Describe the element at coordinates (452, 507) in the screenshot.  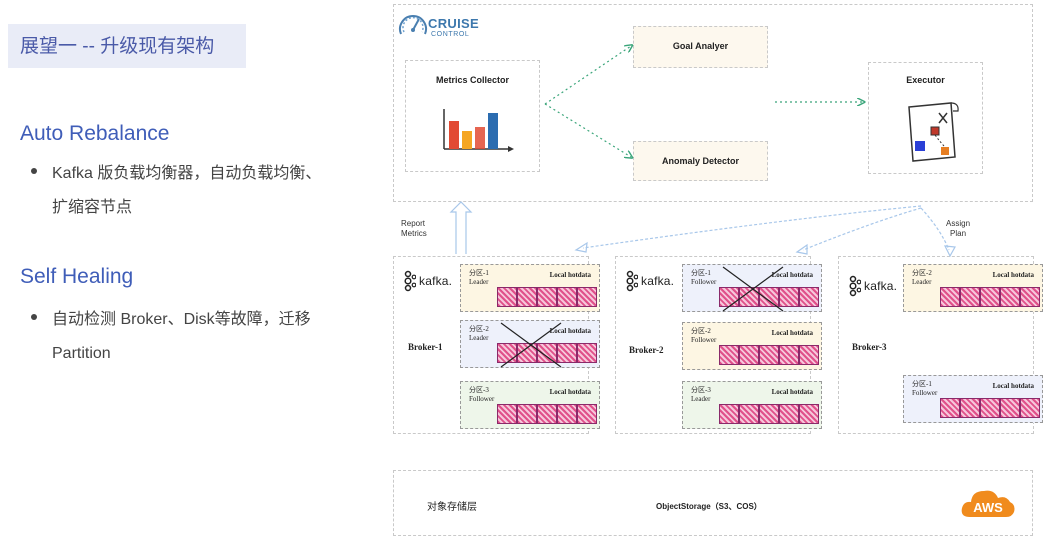
I see `storage-layer-label: 对象存储层` at that location.